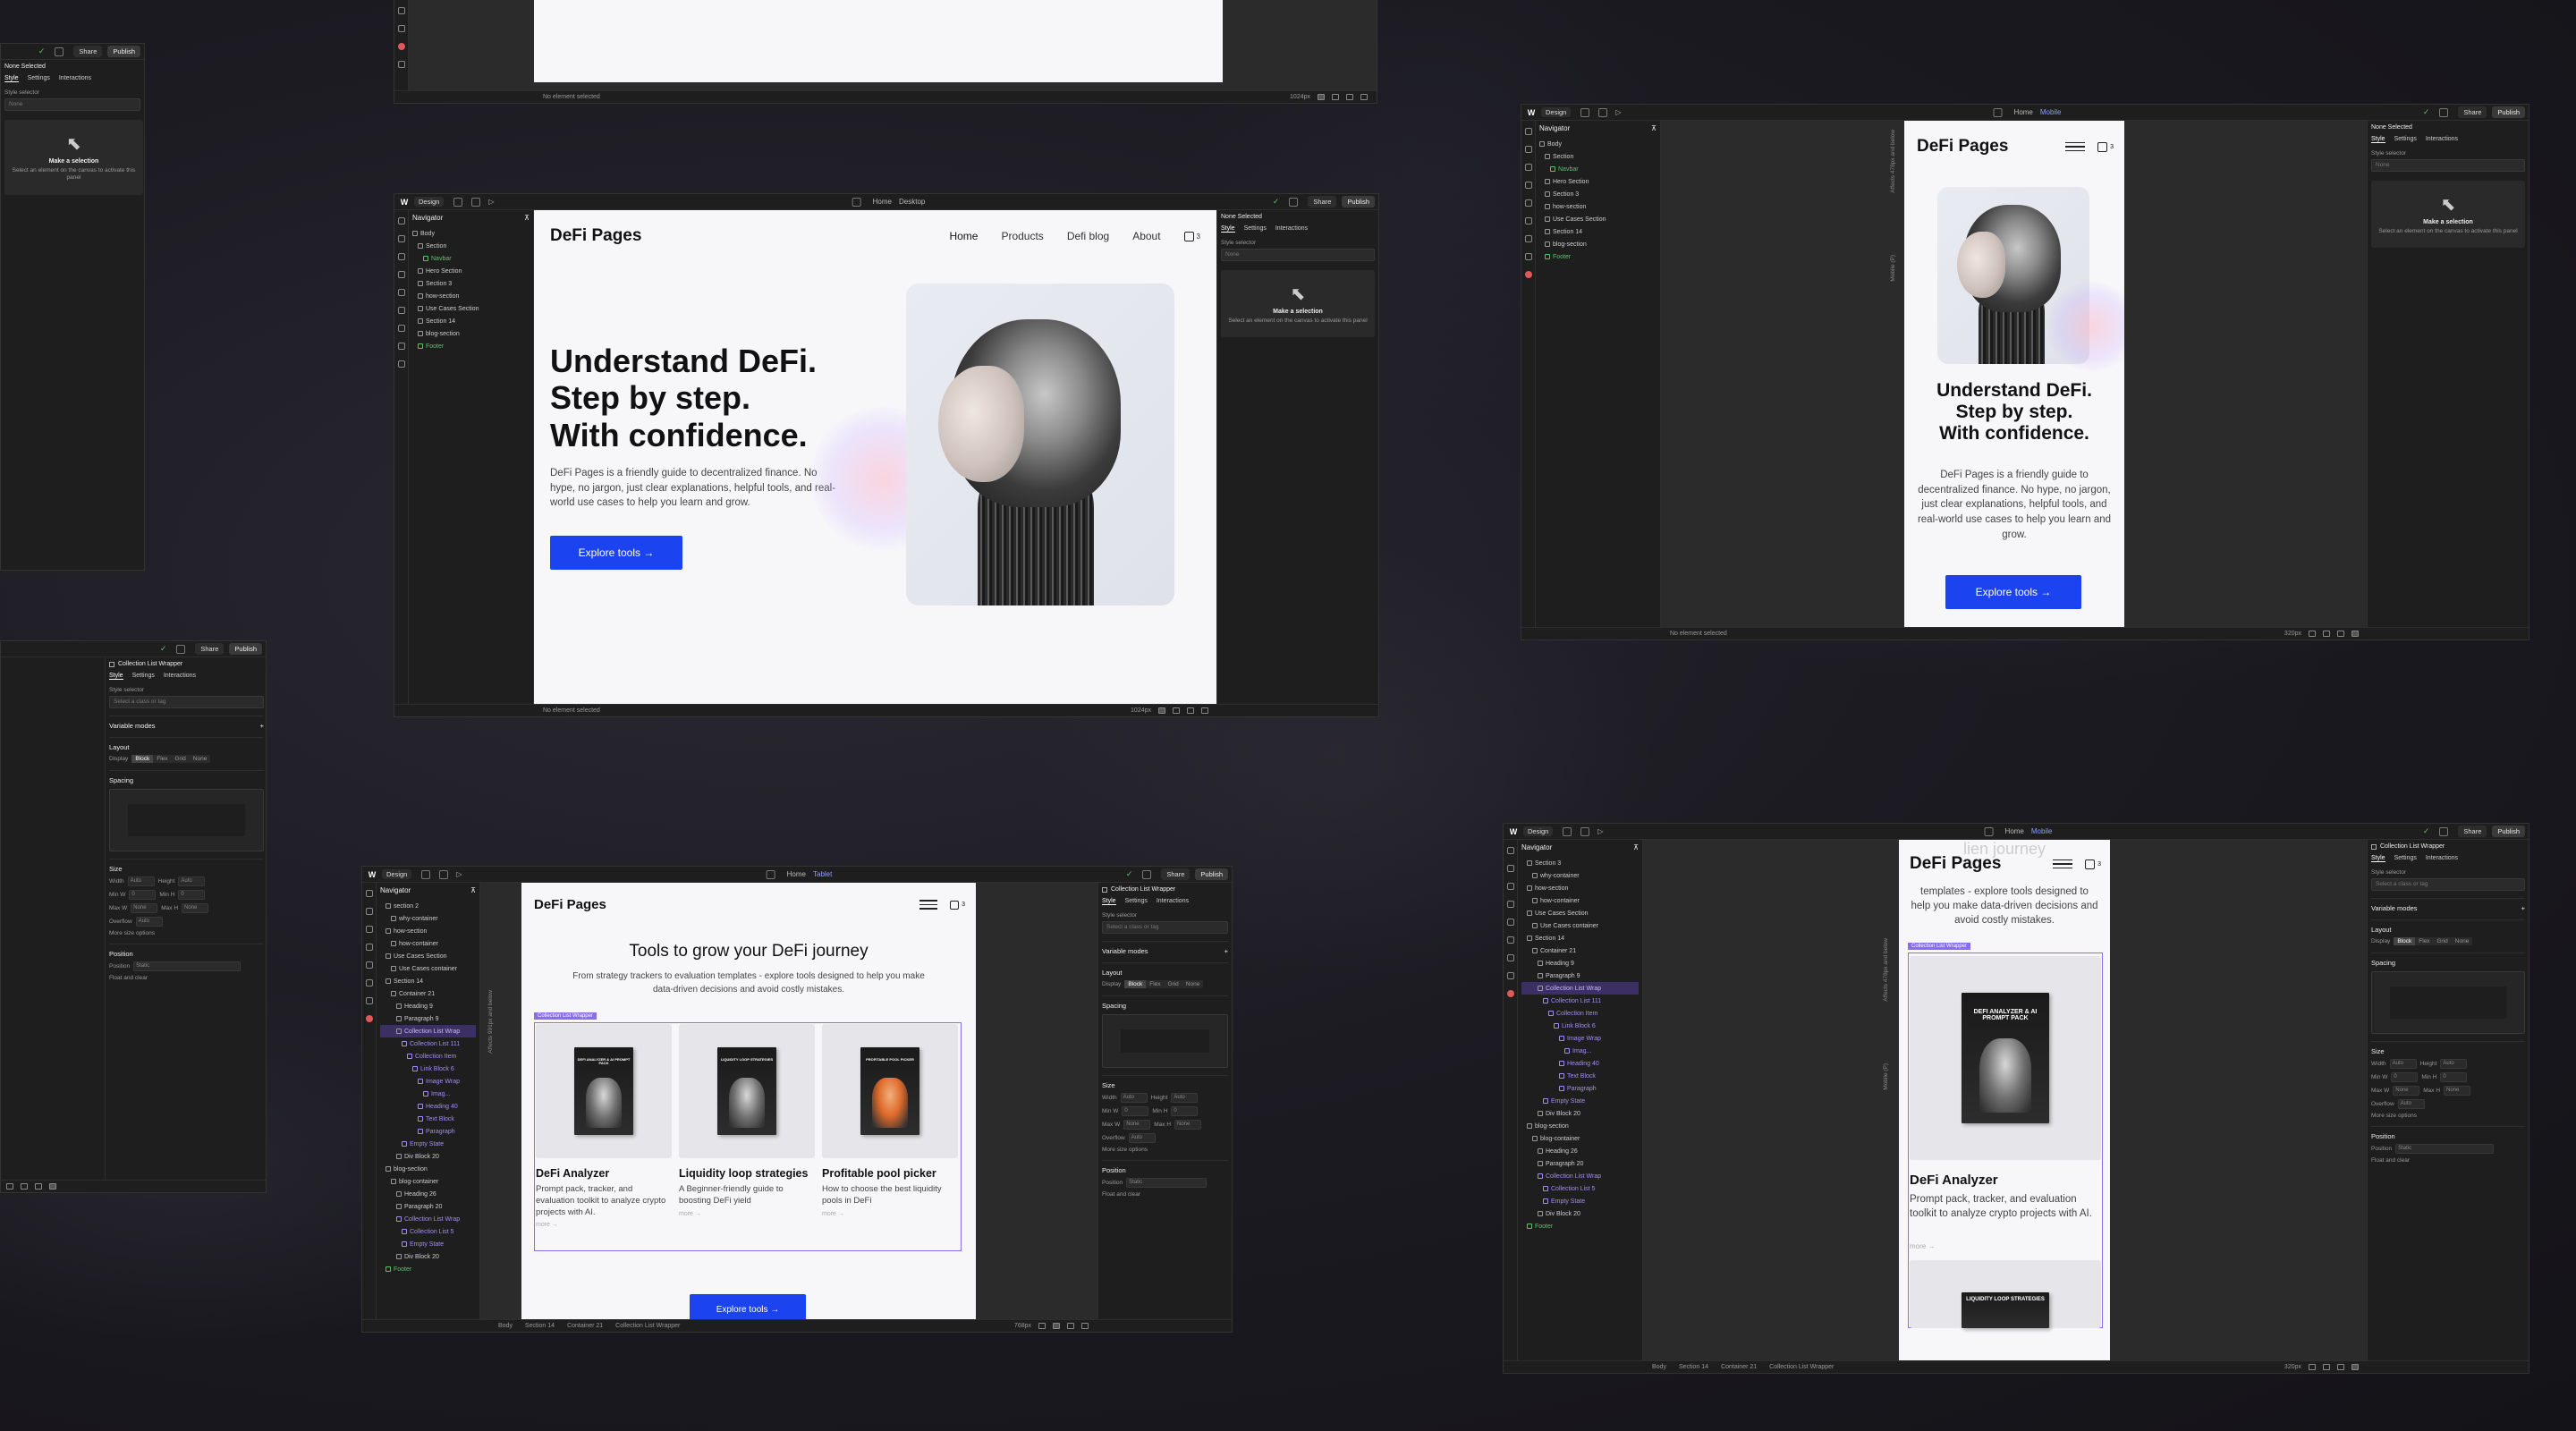 The height and width of the screenshot is (1431, 2576). Describe the element at coordinates (428, 1056) in the screenshot. I see `nav-tree-item: Collection Item` at that location.